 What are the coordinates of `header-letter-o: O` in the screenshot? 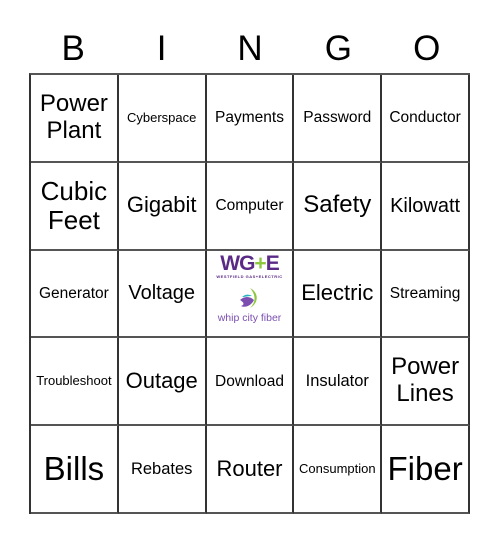 It's located at (427, 48).